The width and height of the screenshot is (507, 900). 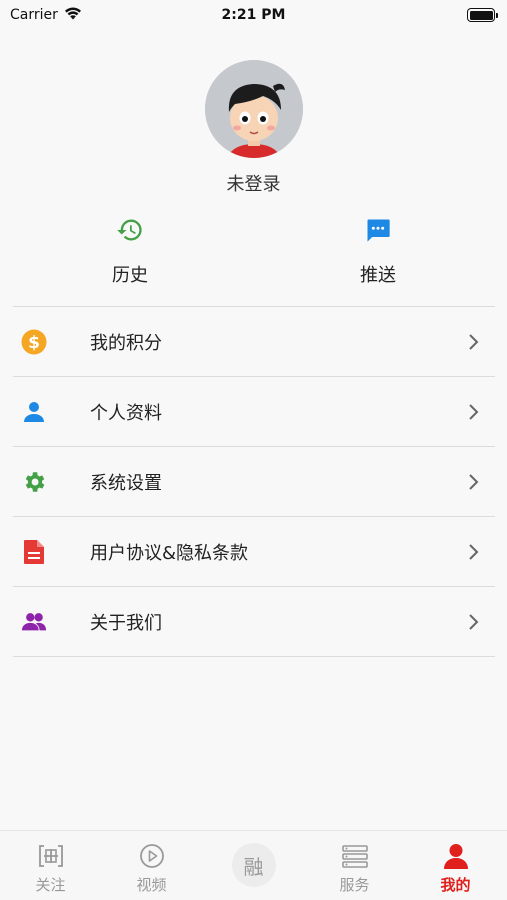 I want to click on menu-item-agreement: 用户协议&隐私条款, so click(x=254, y=552).